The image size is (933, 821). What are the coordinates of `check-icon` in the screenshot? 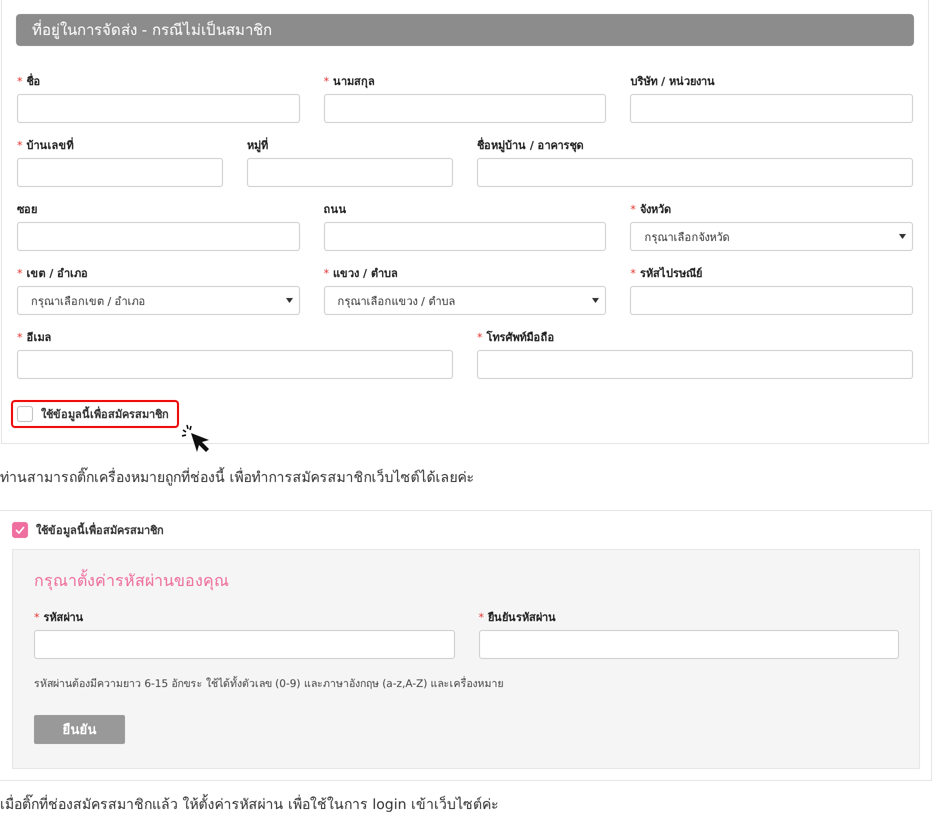 It's located at (20, 530).